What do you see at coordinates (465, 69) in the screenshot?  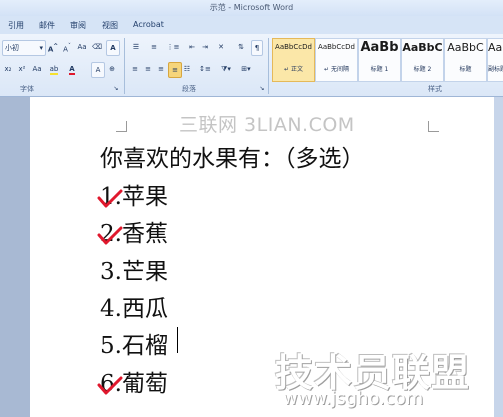 I see `style-name: 标题` at bounding box center [465, 69].